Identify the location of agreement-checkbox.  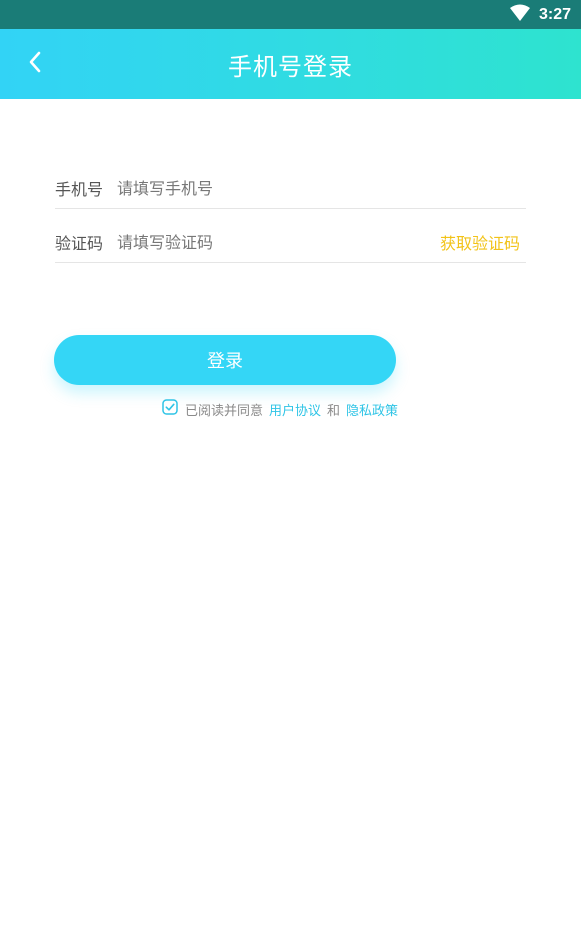
(170, 409).